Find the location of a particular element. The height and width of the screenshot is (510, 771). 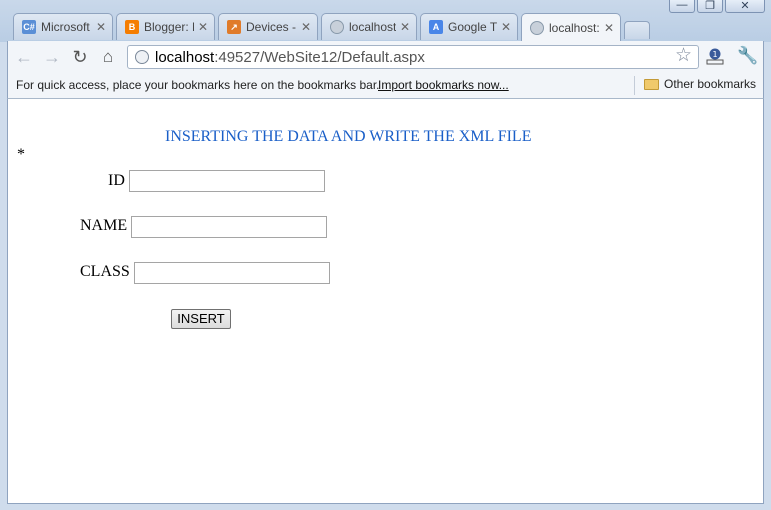

blogger-icon: B is located at coordinates (132, 27).